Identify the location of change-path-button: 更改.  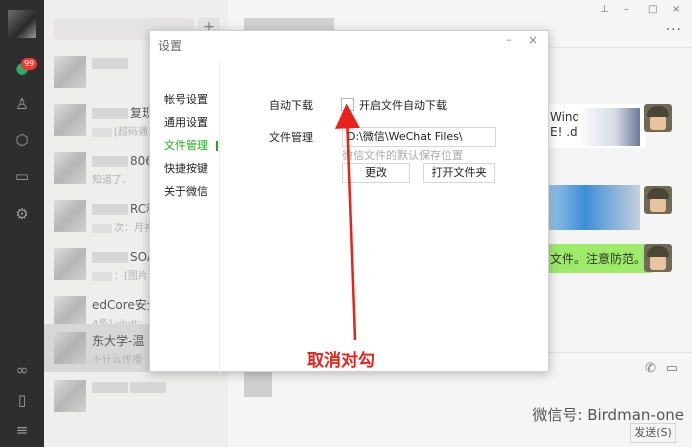
(376, 173).